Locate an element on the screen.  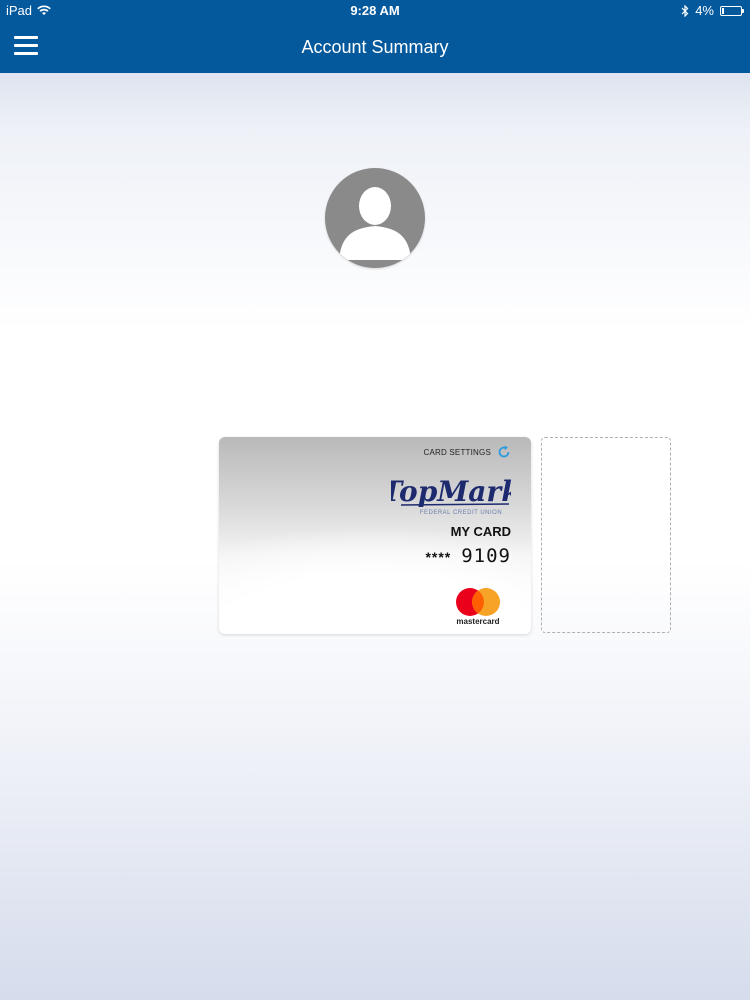
topmark-logo: TopMark FEDERAL CREDIT UNION is located at coordinates (451, 495).